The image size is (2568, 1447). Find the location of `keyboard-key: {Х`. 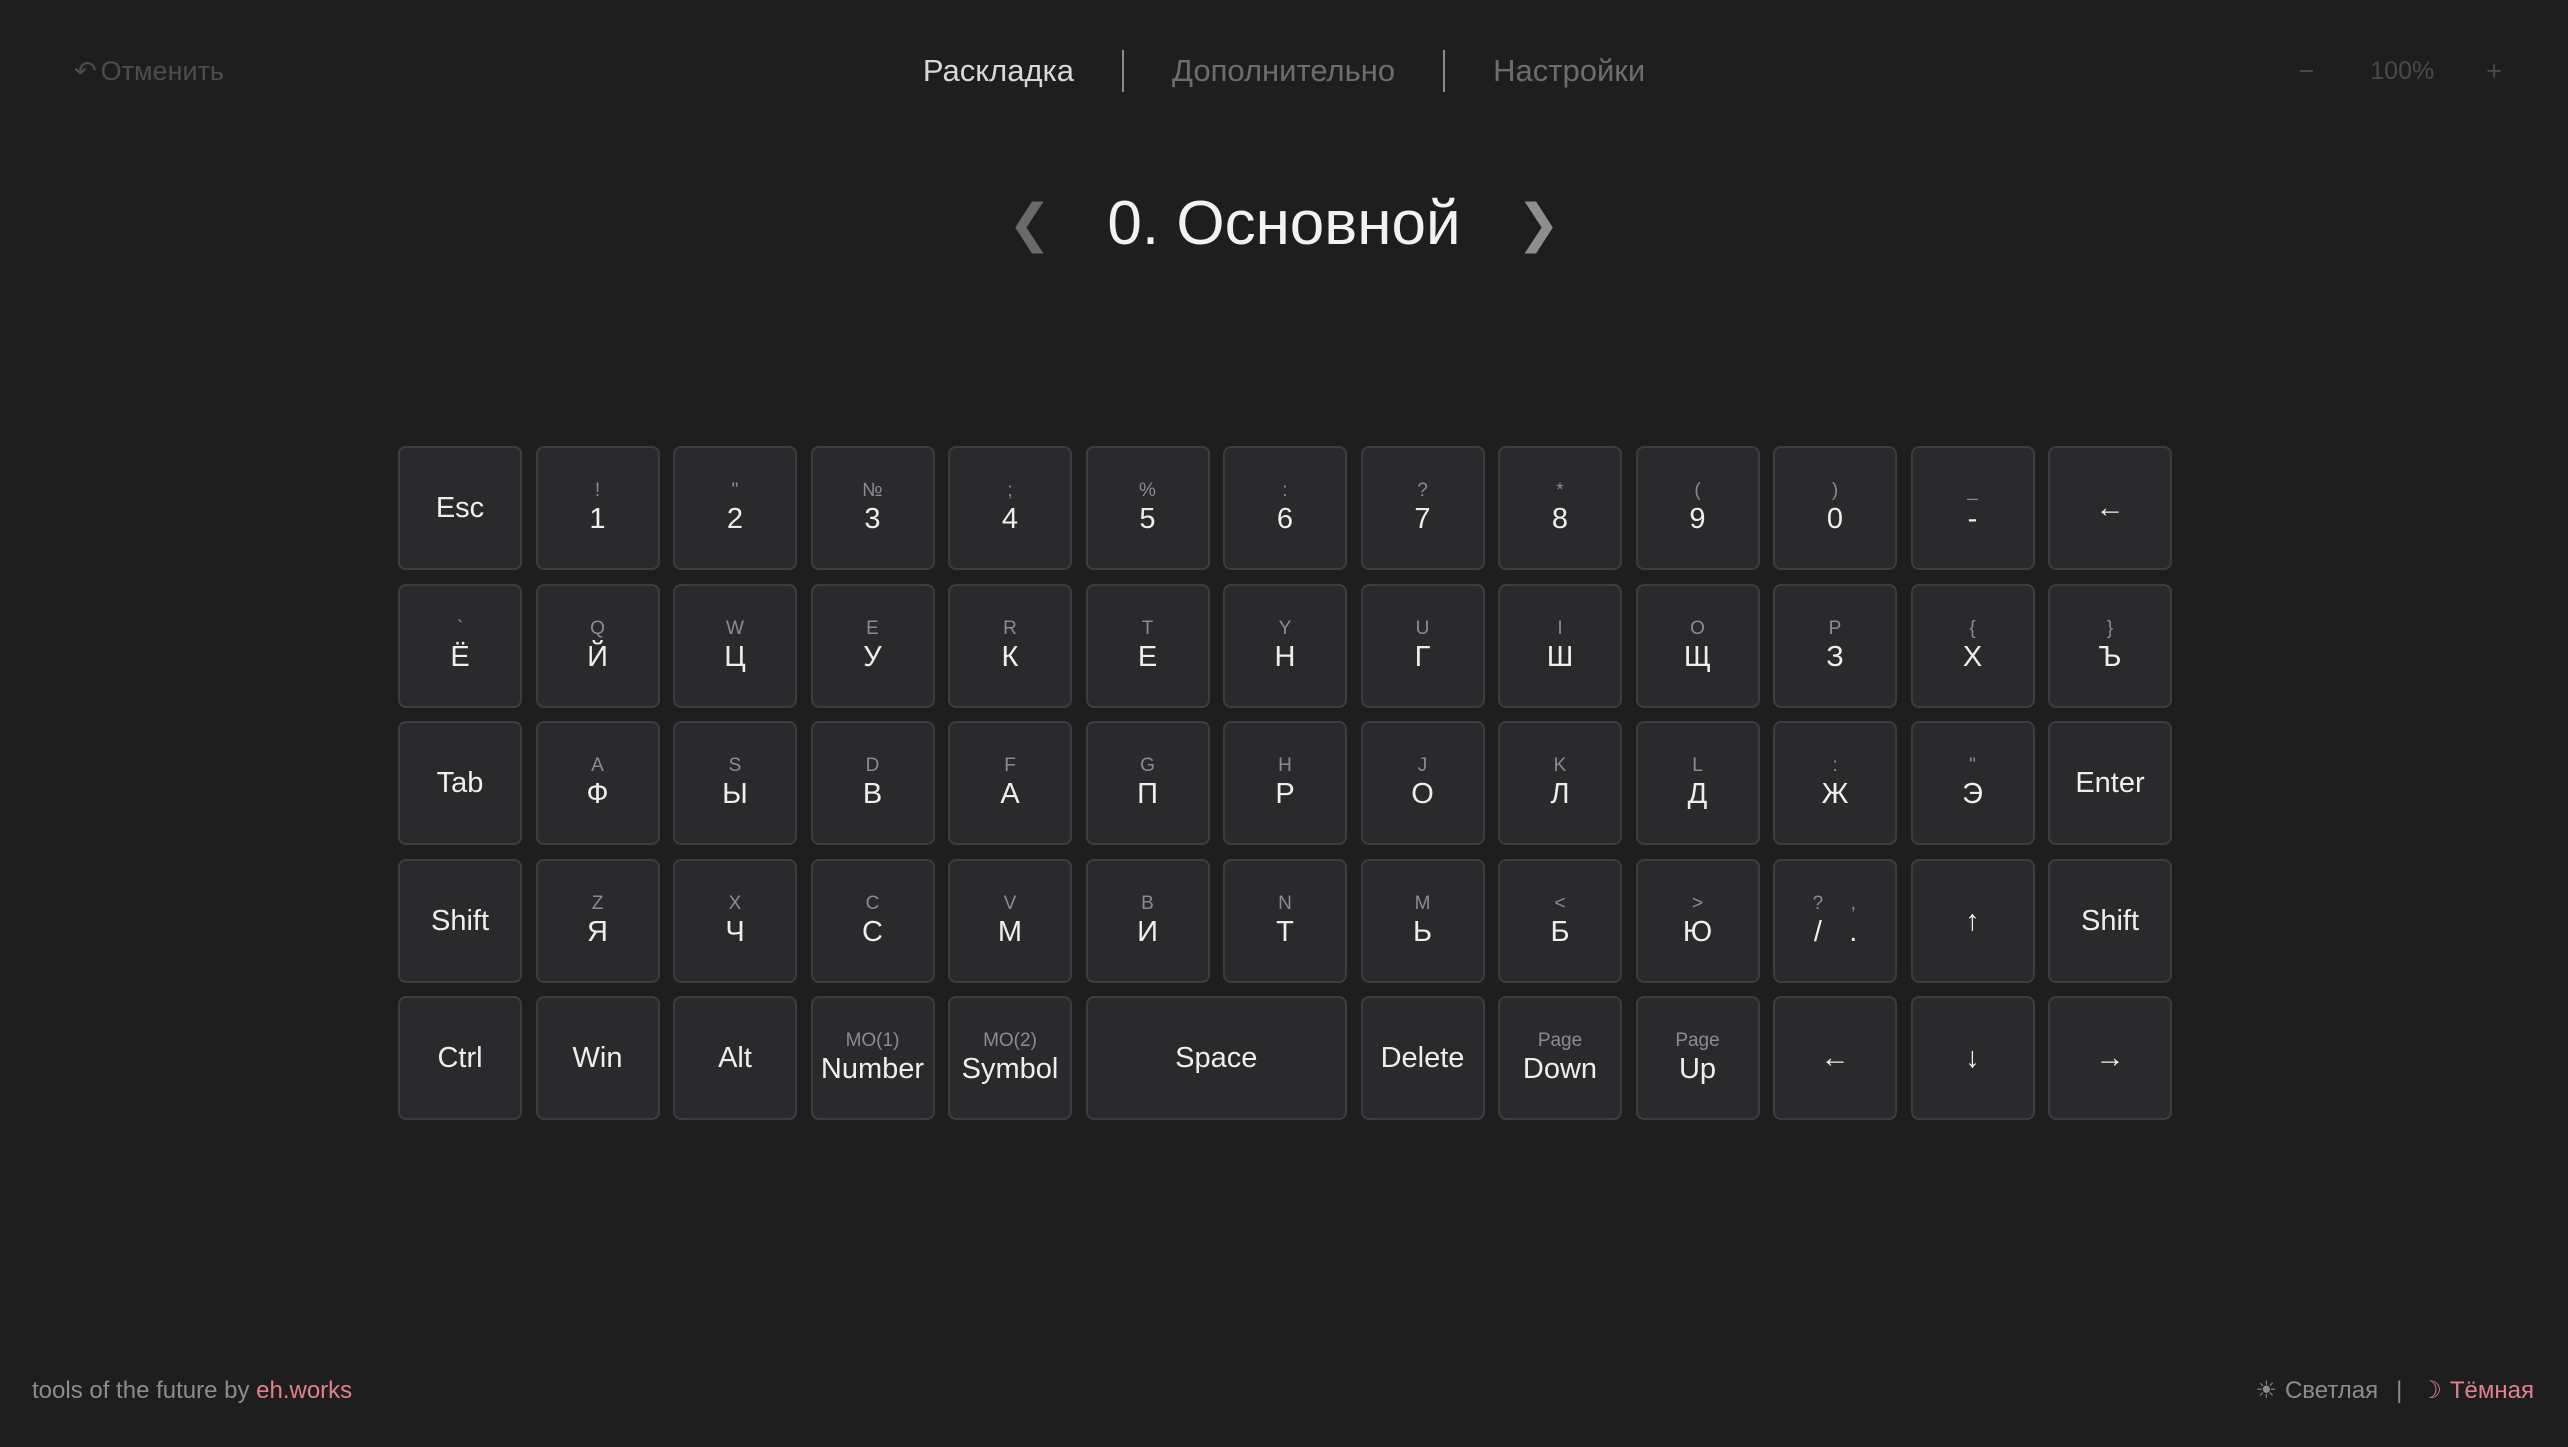

keyboard-key: {Х is located at coordinates (1972, 645).